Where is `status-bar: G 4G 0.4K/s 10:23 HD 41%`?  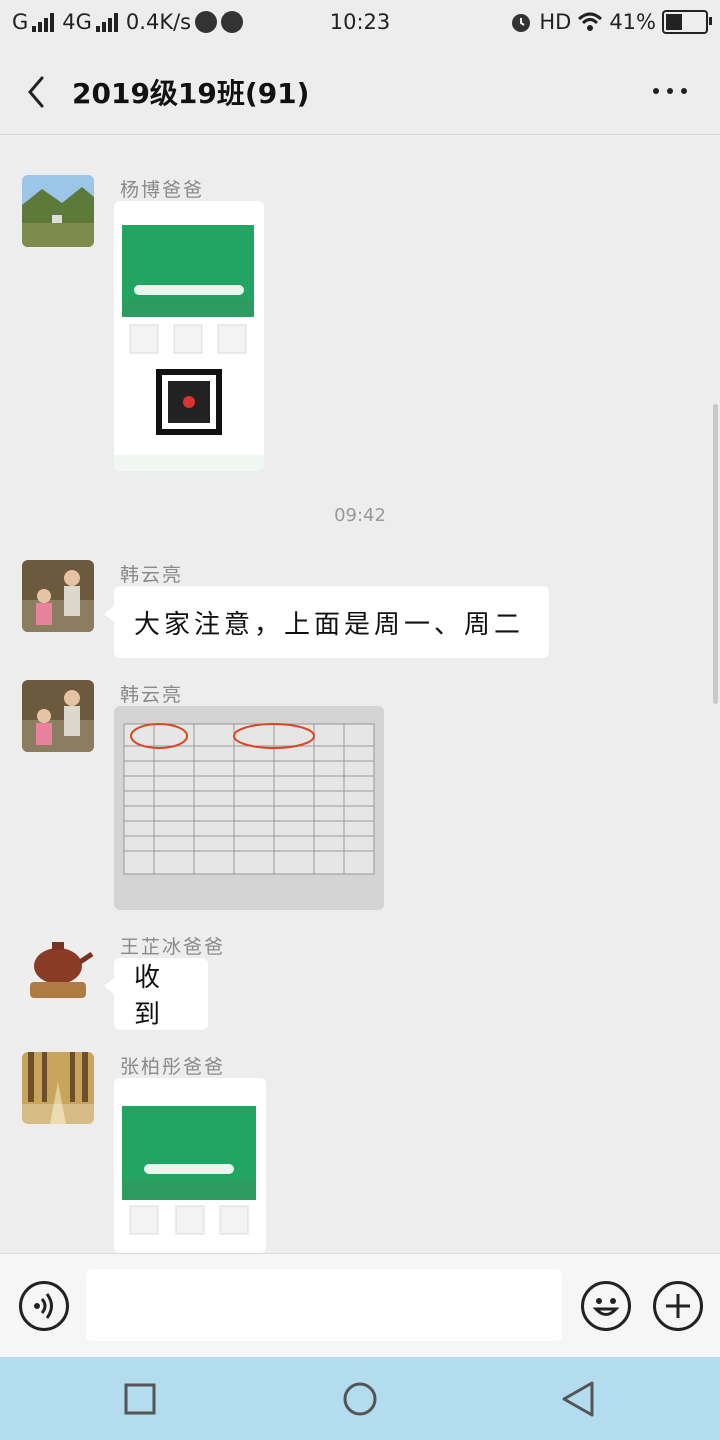
status-bar: G 4G 0.4K/s 10:23 HD 41% is located at coordinates (360, 24).